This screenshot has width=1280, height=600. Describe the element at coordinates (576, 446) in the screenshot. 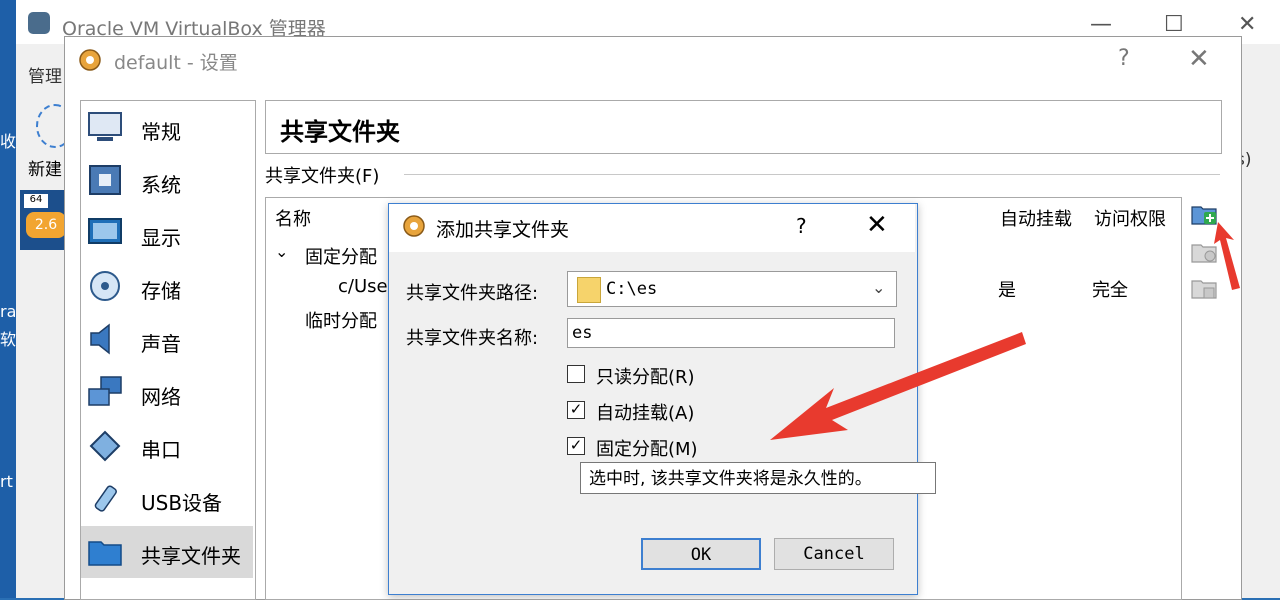

I see `permanent-checkbox: ✓` at that location.